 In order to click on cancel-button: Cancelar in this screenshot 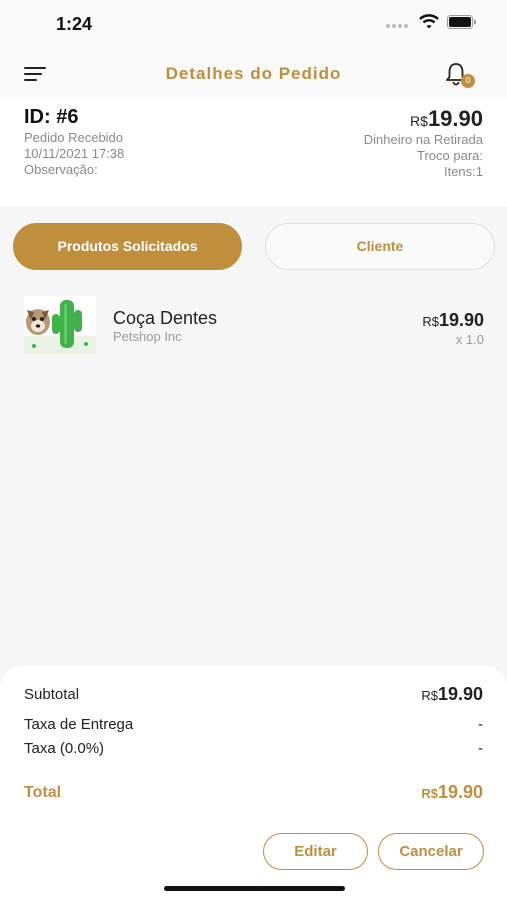, I will do `click(431, 851)`.